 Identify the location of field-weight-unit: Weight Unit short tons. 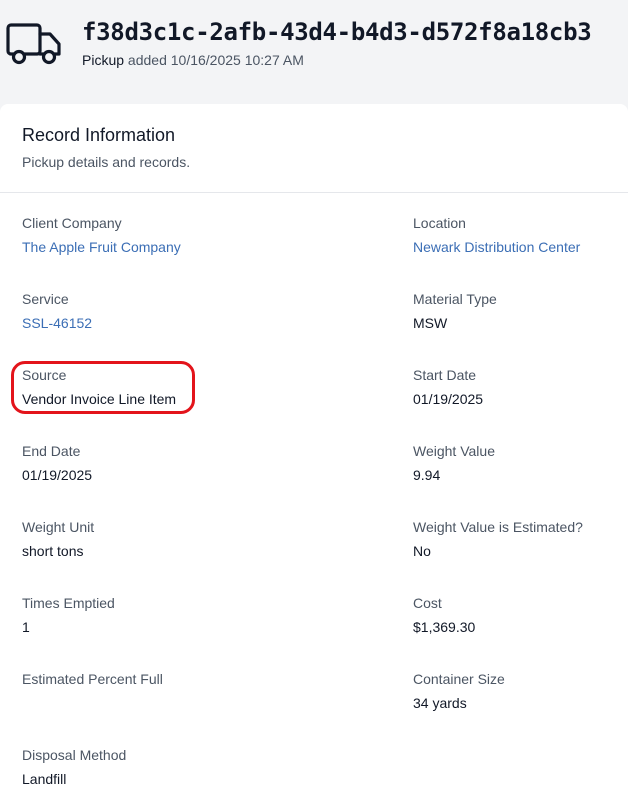
(137, 539).